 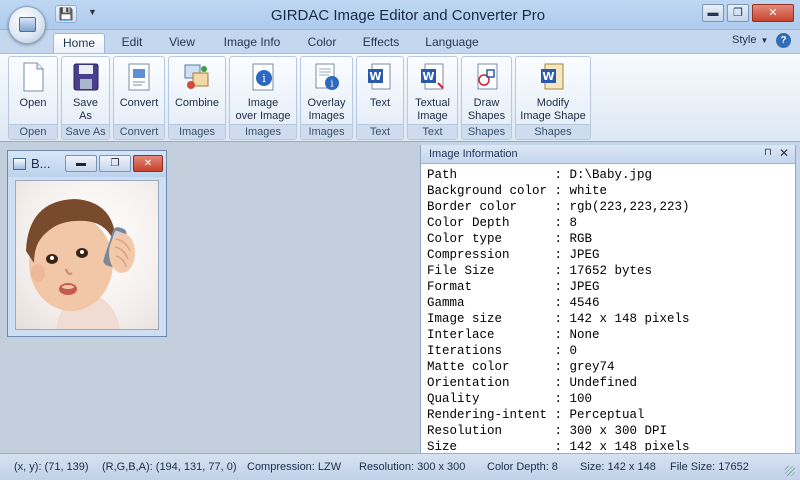 I want to click on open-button: Open, so click(x=33, y=91).